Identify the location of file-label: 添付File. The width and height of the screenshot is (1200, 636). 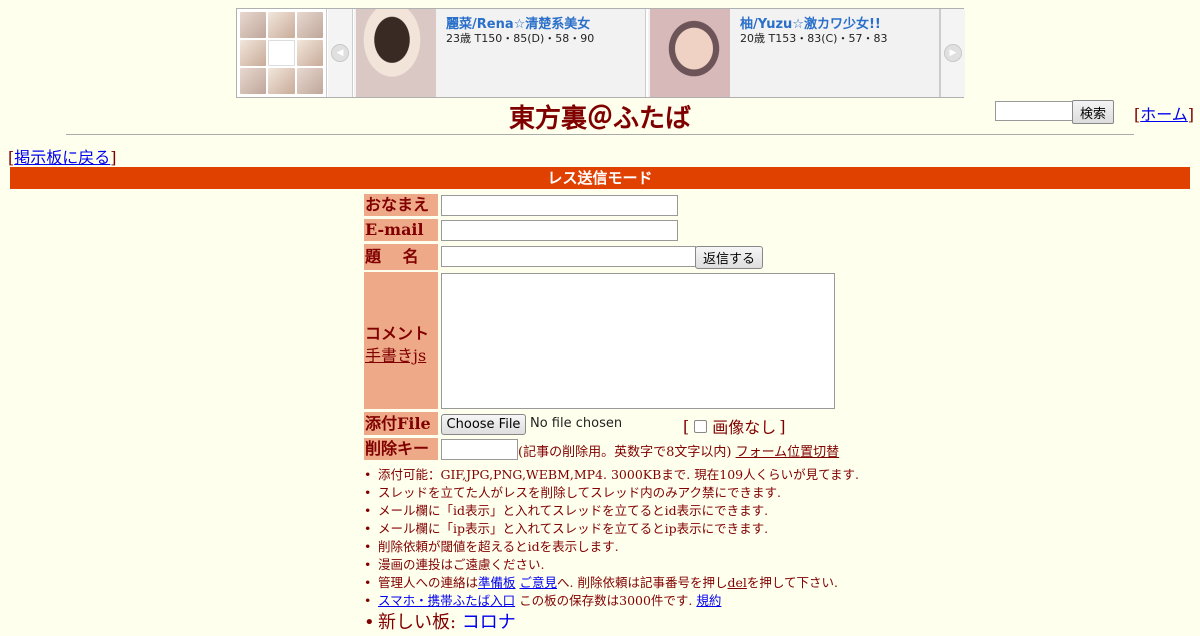
(401, 423).